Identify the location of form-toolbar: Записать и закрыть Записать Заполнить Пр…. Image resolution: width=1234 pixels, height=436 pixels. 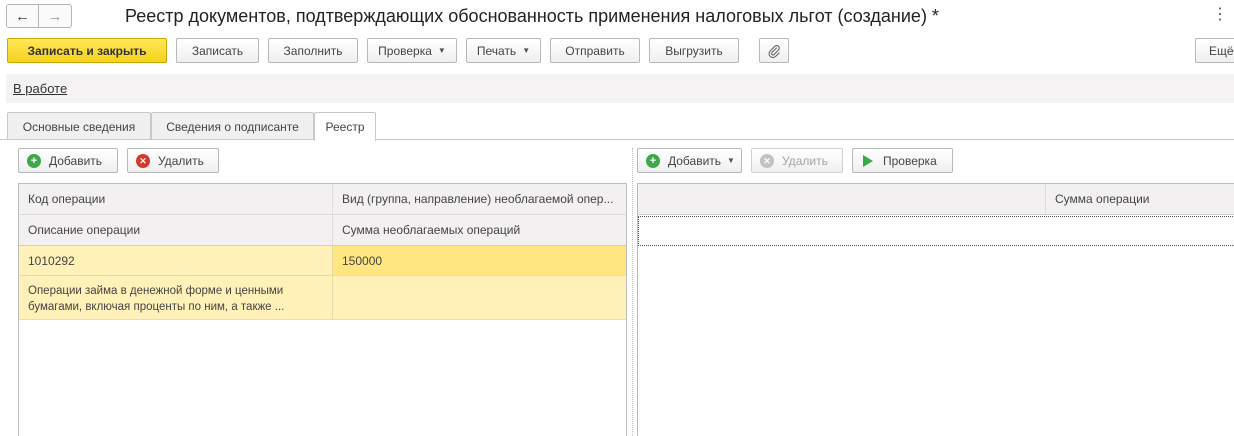
(617, 51).